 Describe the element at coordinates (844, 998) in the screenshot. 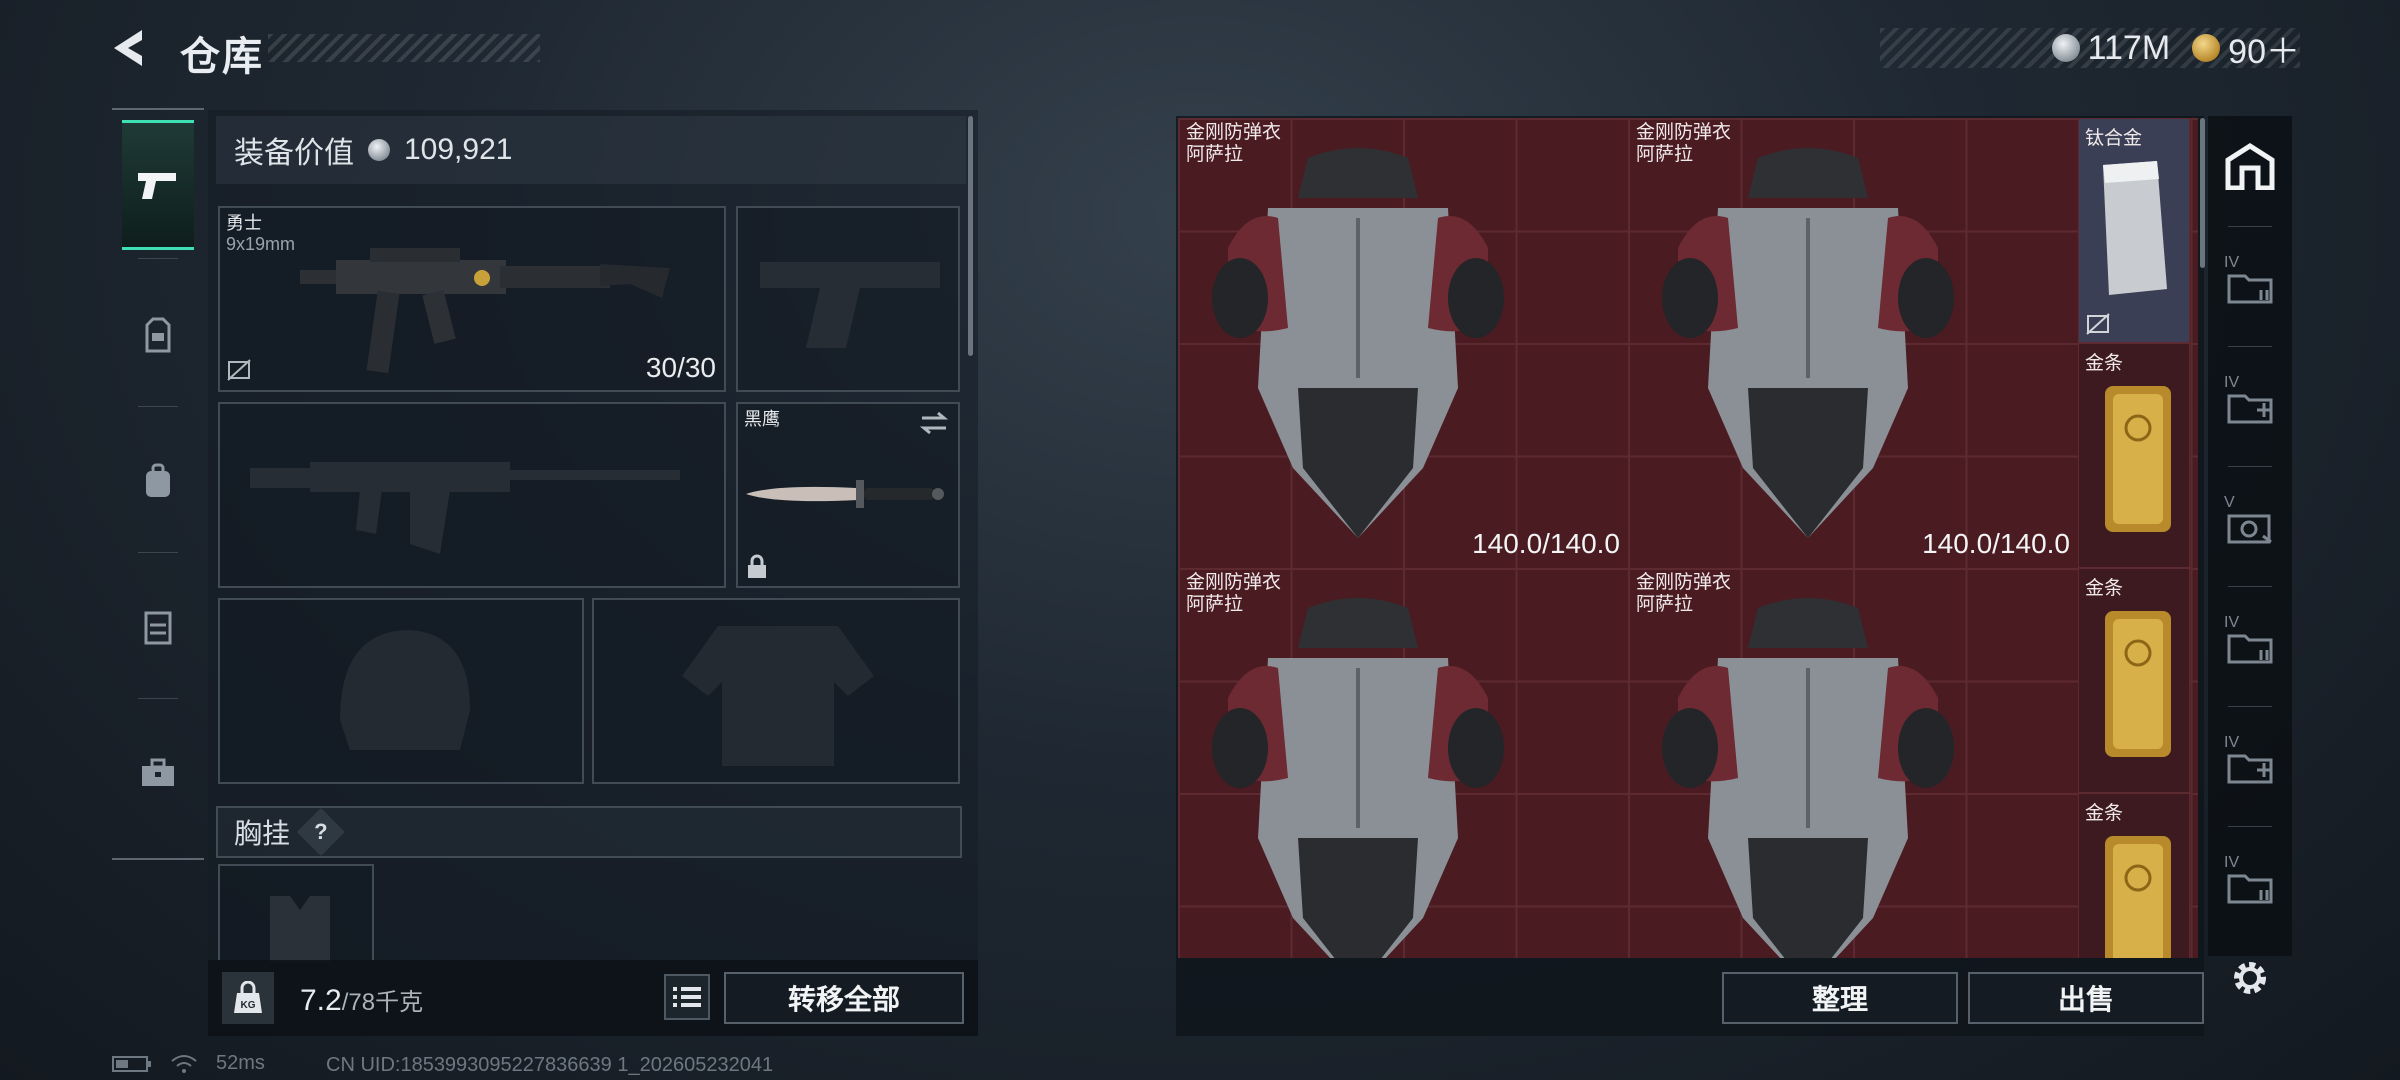

I see `transfer-all-button: 转移全部` at that location.